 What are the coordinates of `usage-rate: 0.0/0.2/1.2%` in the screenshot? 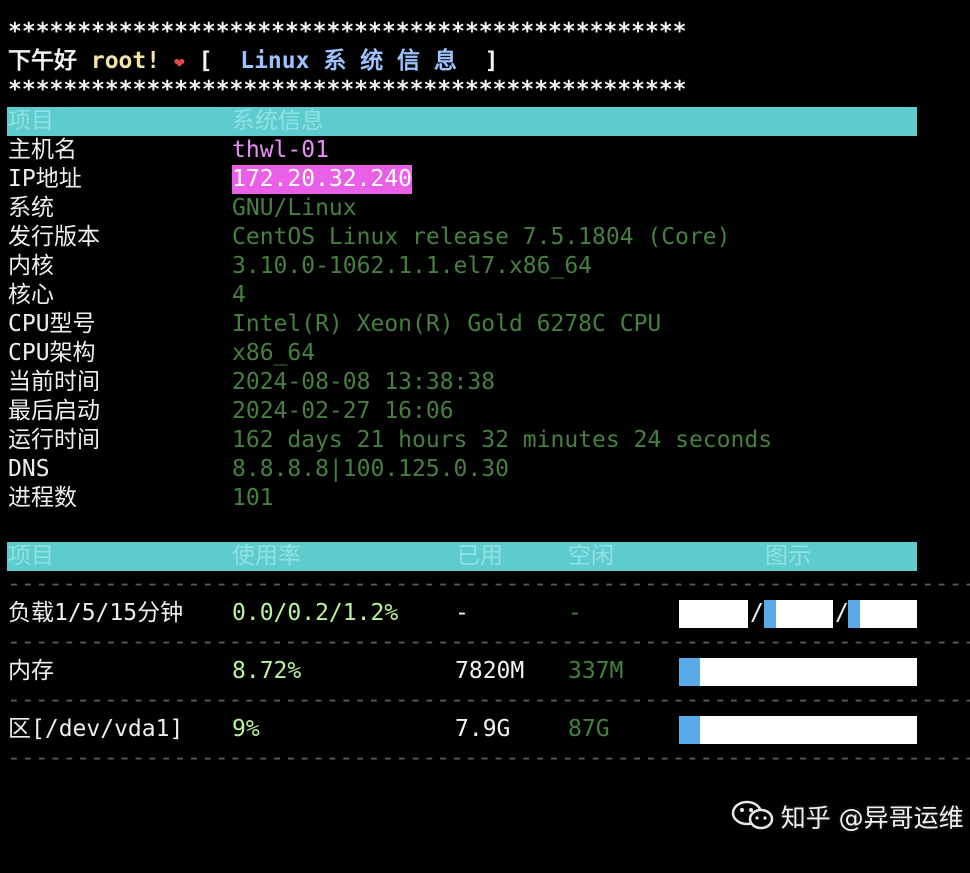 It's located at (315, 613).